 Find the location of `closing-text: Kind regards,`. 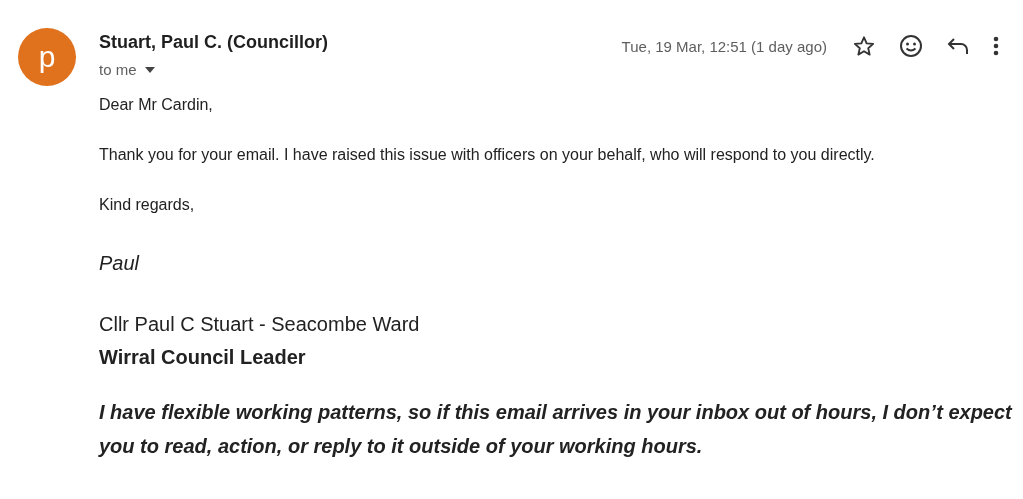

closing-text: Kind regards, is located at coordinates (147, 205).